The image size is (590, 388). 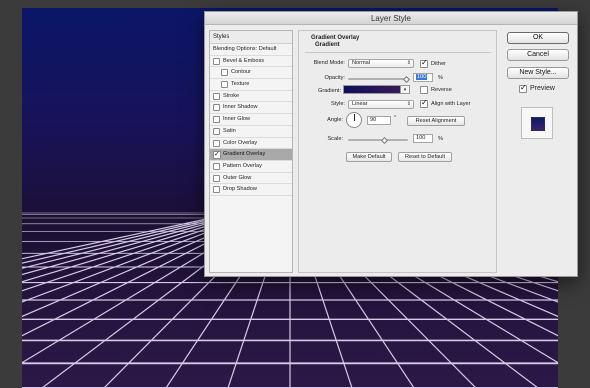 What do you see at coordinates (240, 189) in the screenshot?
I see `style-item-label: Drop Shadow` at bounding box center [240, 189].